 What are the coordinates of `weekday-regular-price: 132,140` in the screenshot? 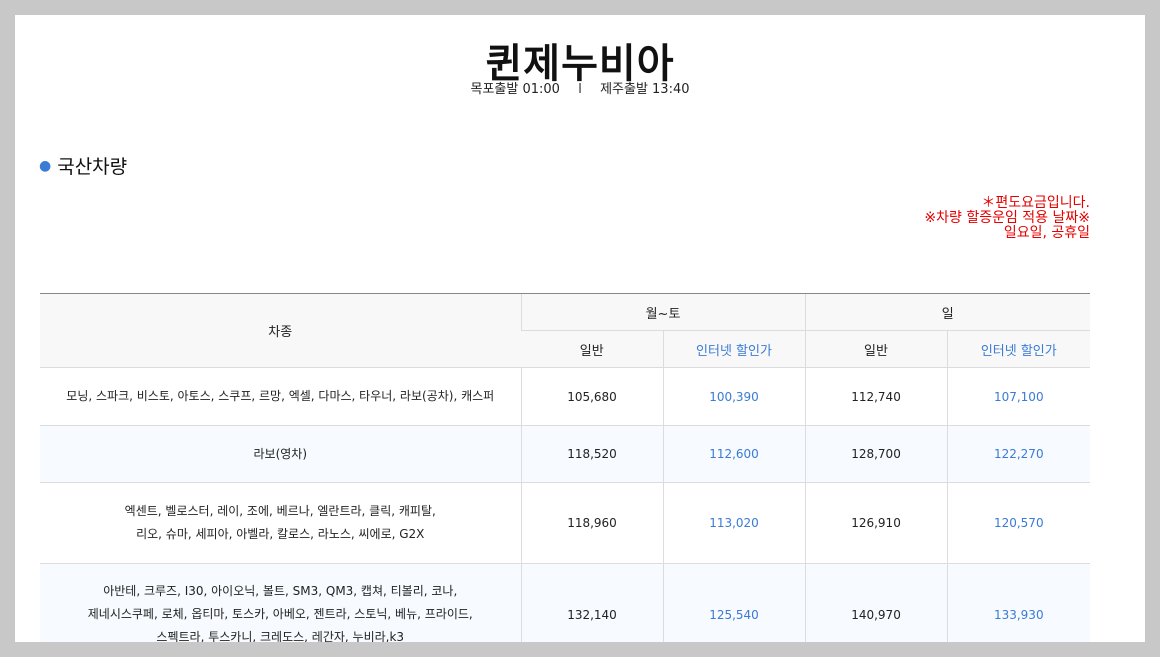 It's located at (591, 602).